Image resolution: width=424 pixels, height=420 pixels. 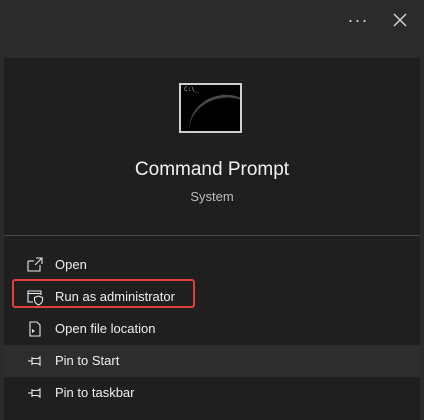 What do you see at coordinates (105, 328) in the screenshot?
I see `menu-item-label: Open file location` at bounding box center [105, 328].